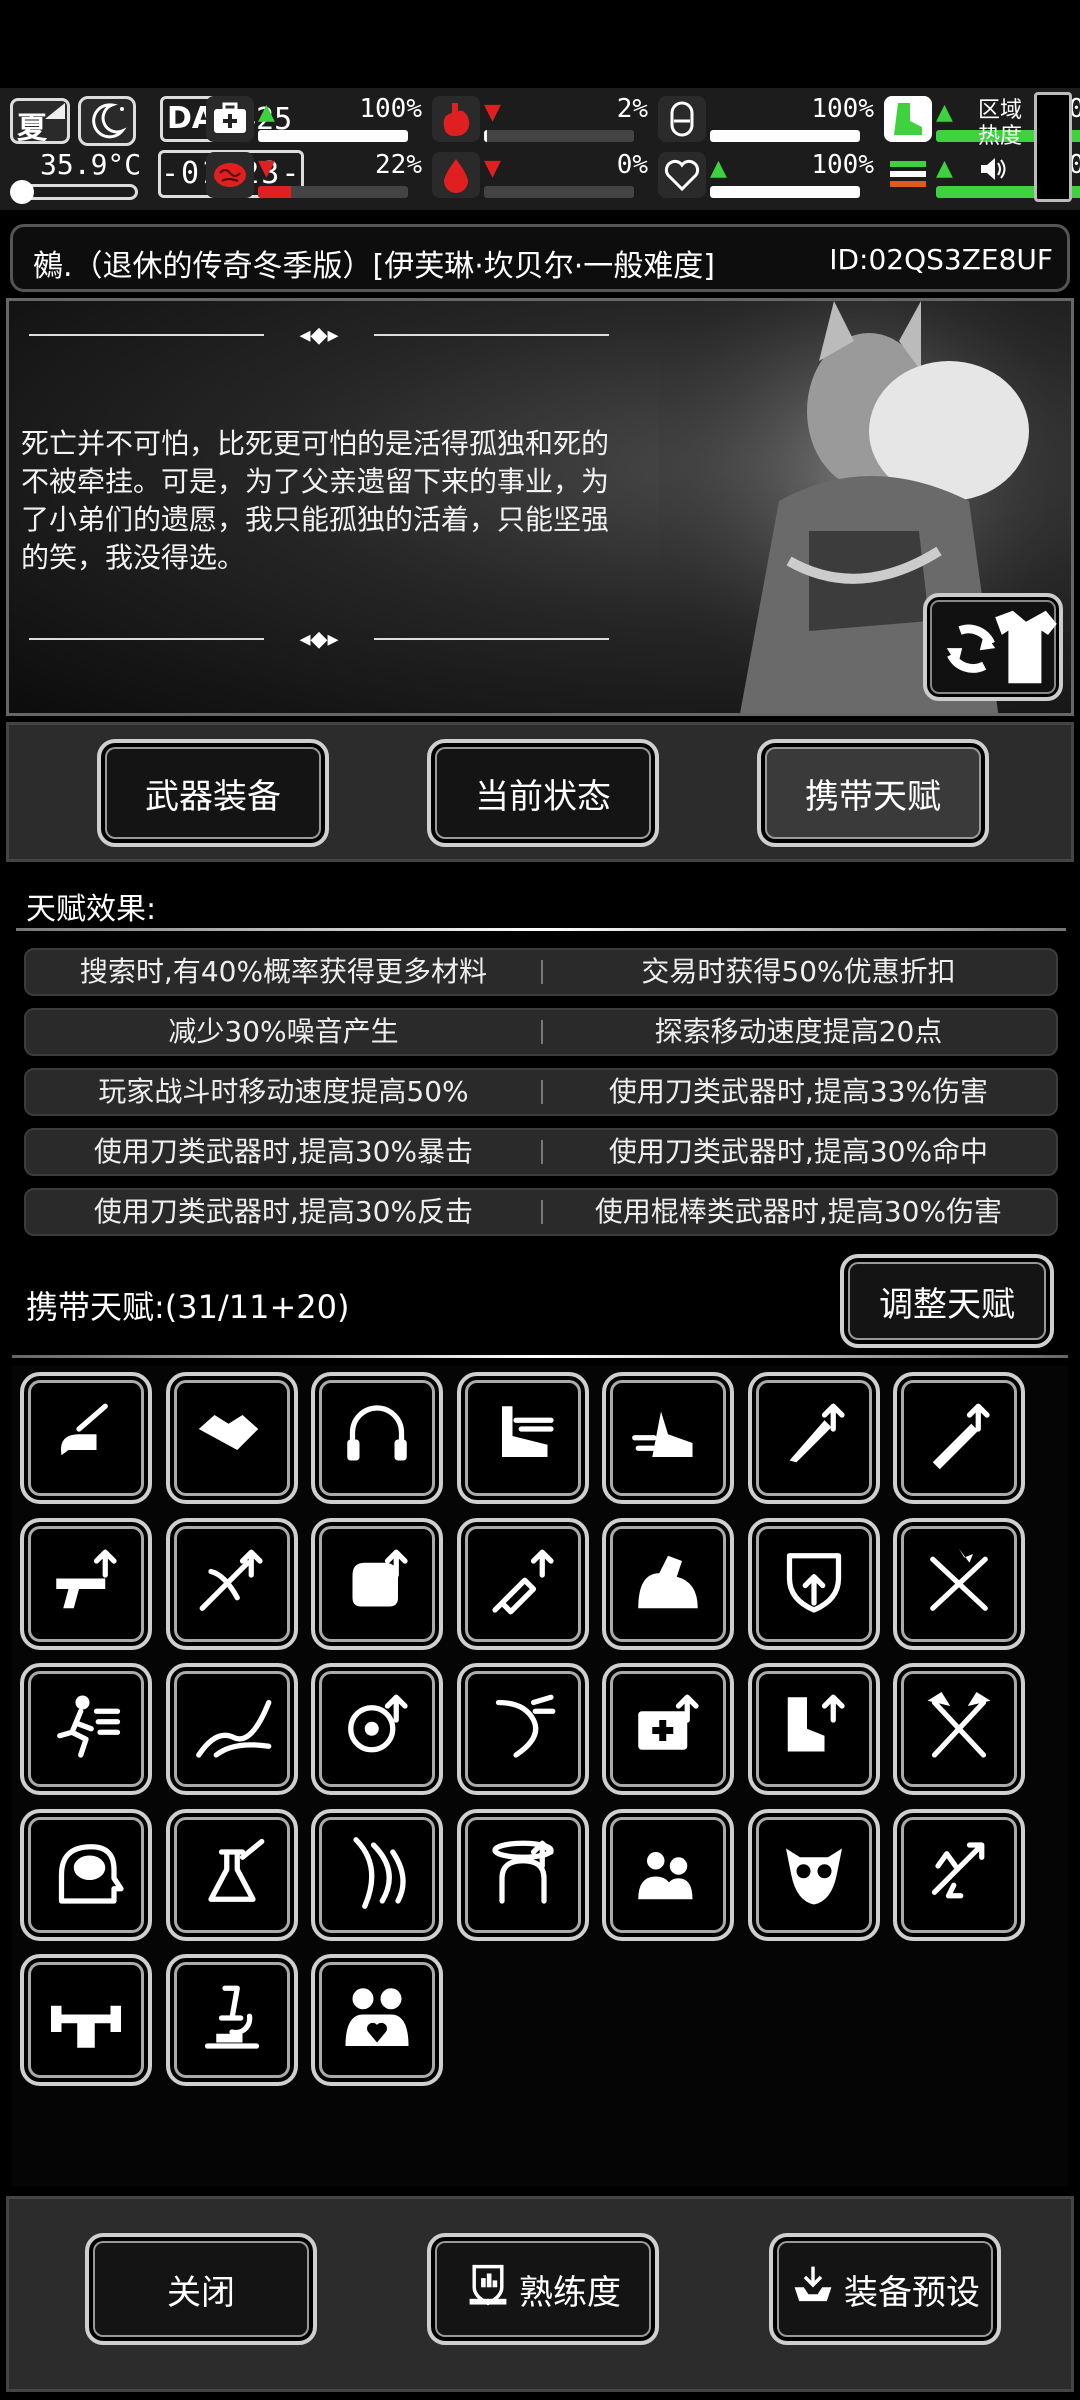  I want to click on running-man-icon, so click(86, 1729).